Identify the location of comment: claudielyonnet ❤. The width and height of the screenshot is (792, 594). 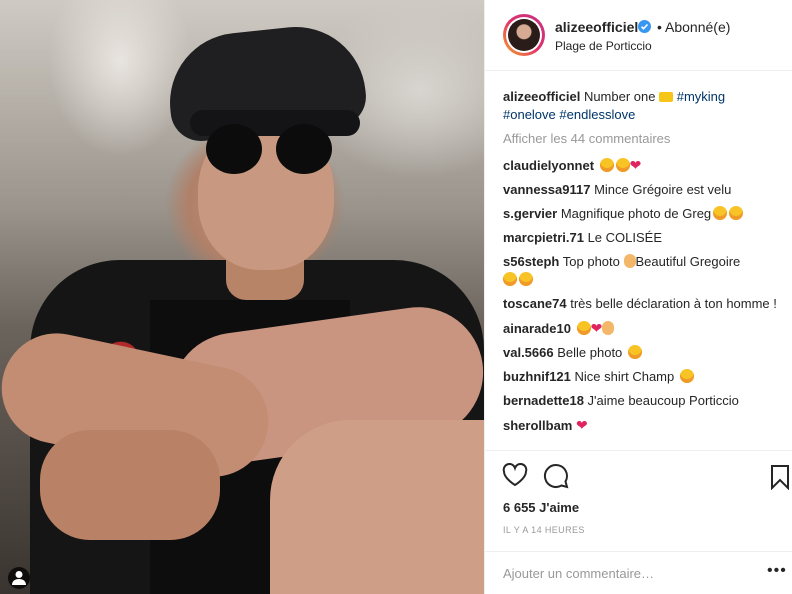
(640, 165).